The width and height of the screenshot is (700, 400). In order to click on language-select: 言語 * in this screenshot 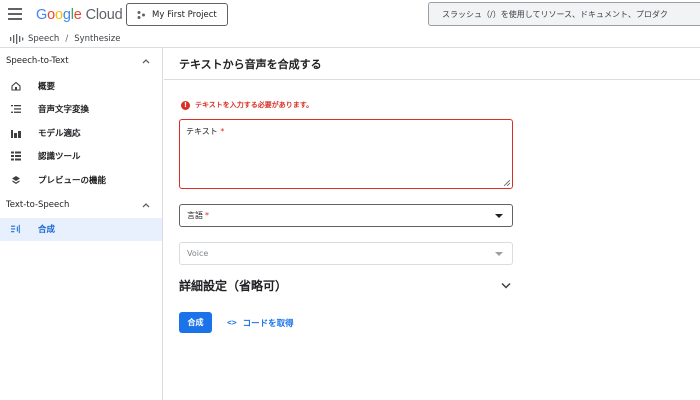, I will do `click(346, 215)`.